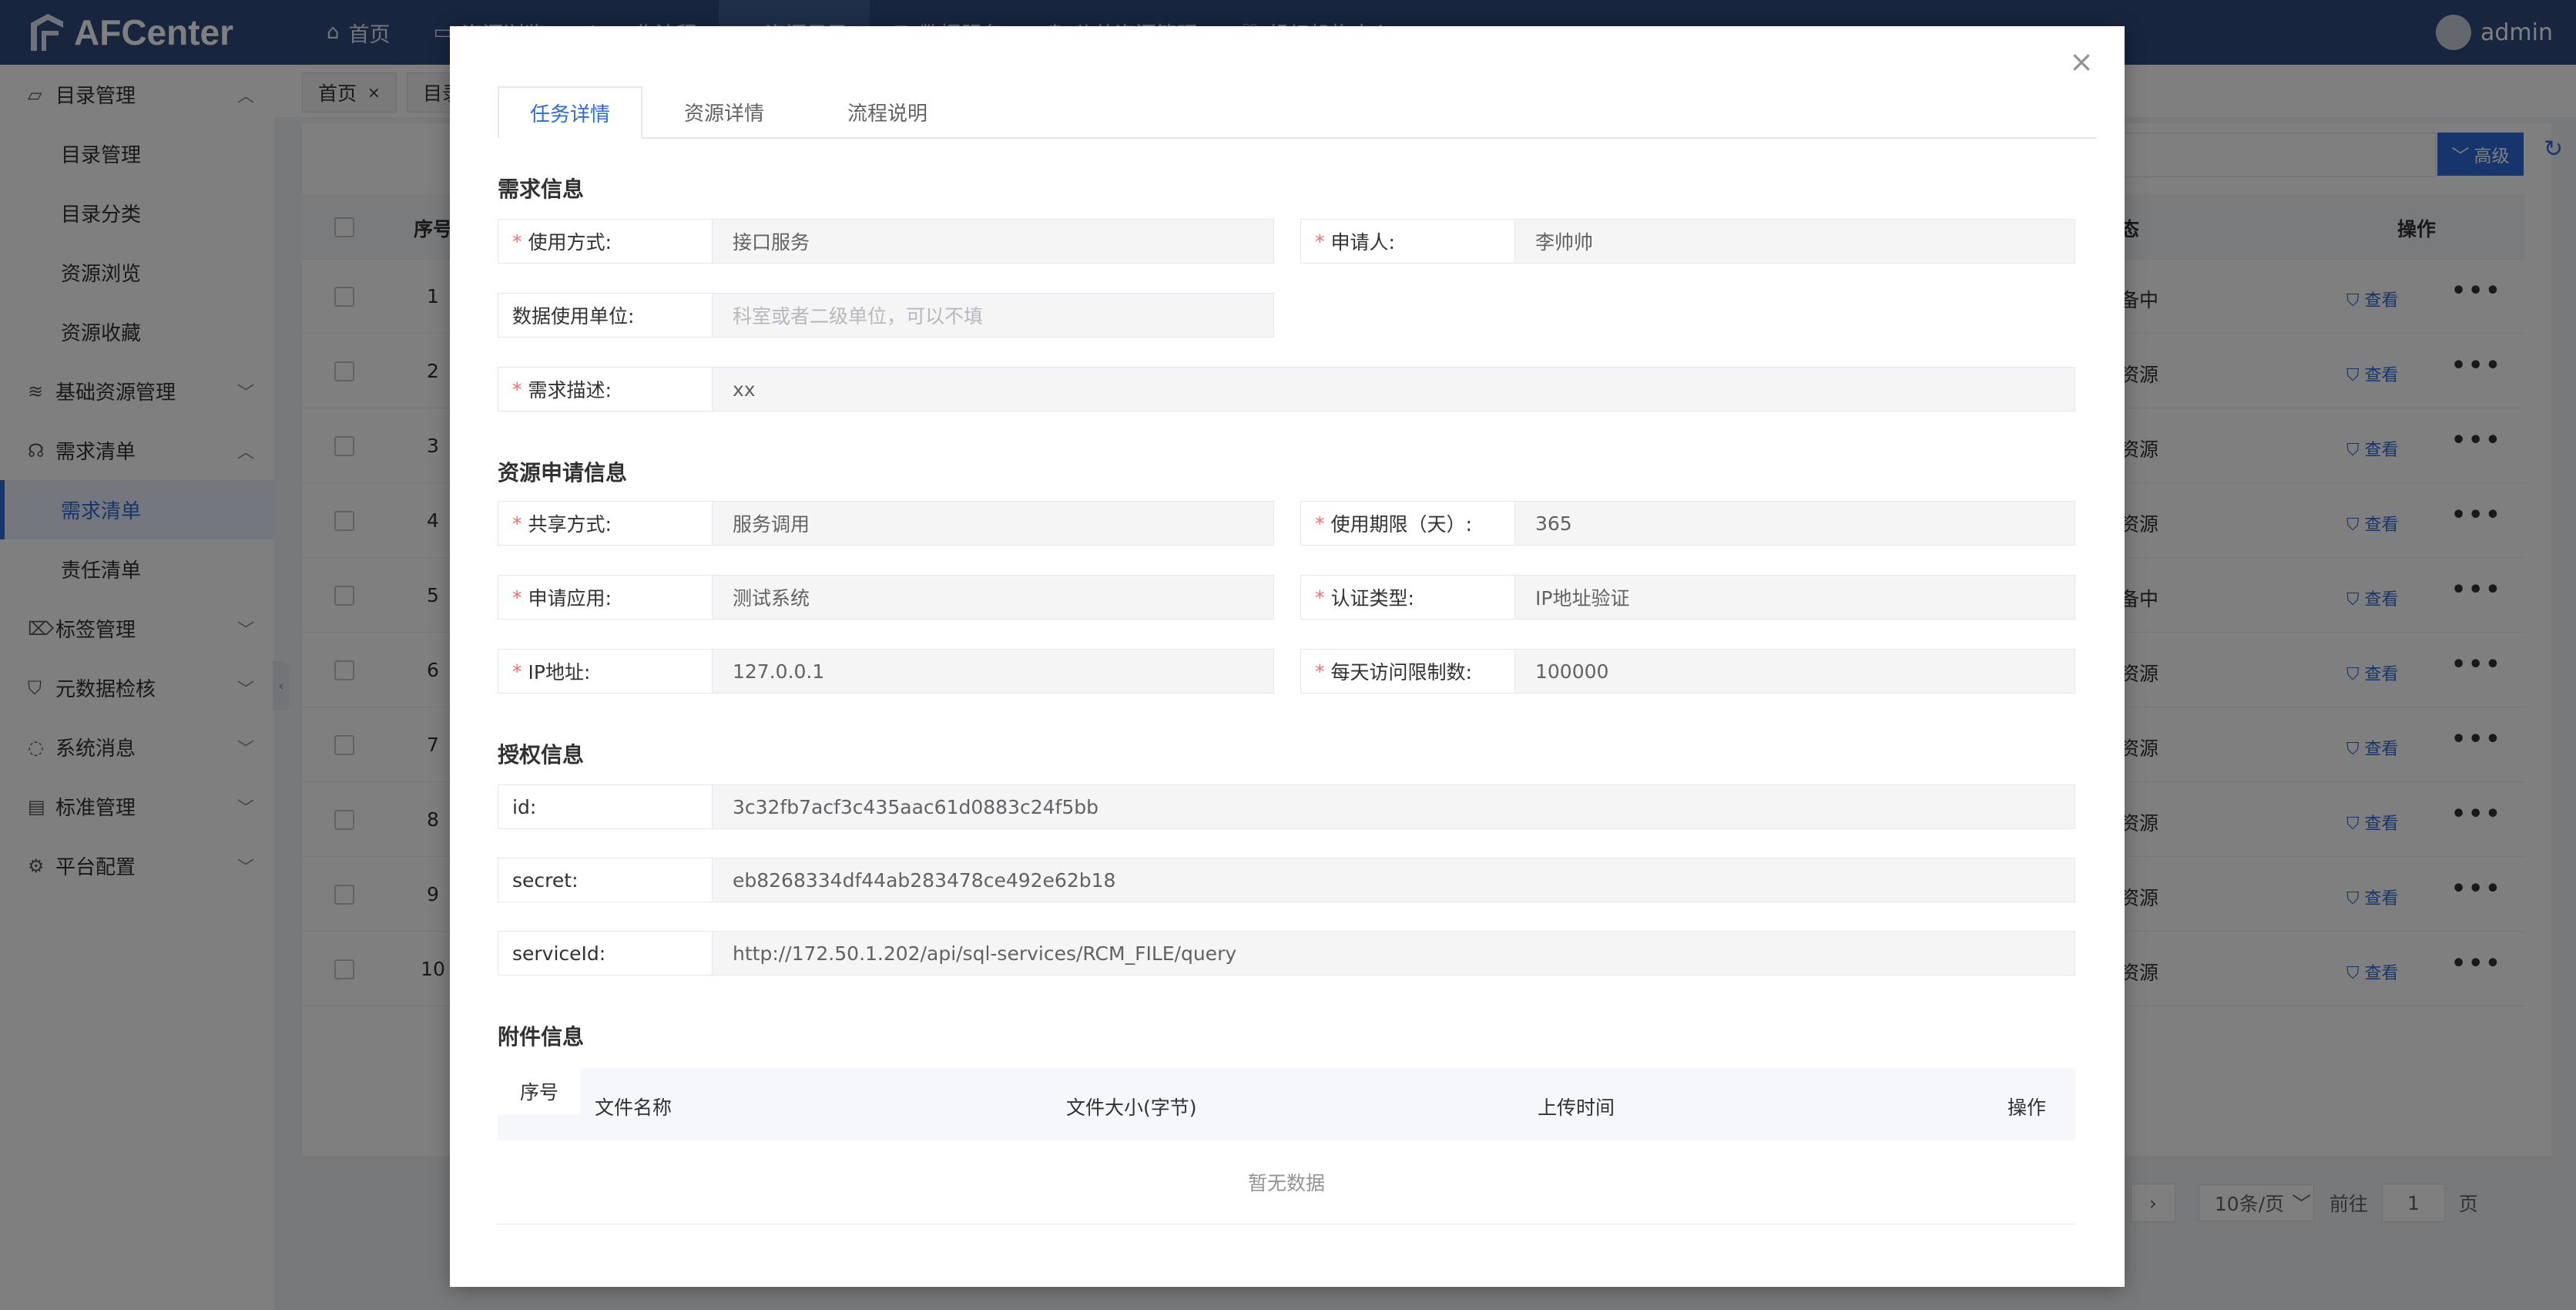 This screenshot has height=1310, width=2576. I want to click on att-col-name: 文件名称, so click(634, 1108).